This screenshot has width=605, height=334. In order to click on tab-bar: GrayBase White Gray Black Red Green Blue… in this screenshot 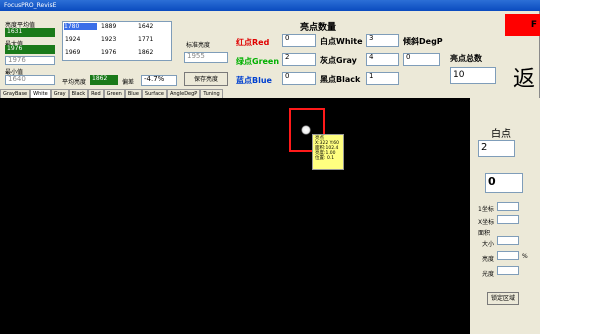, I will do `click(116, 93)`.